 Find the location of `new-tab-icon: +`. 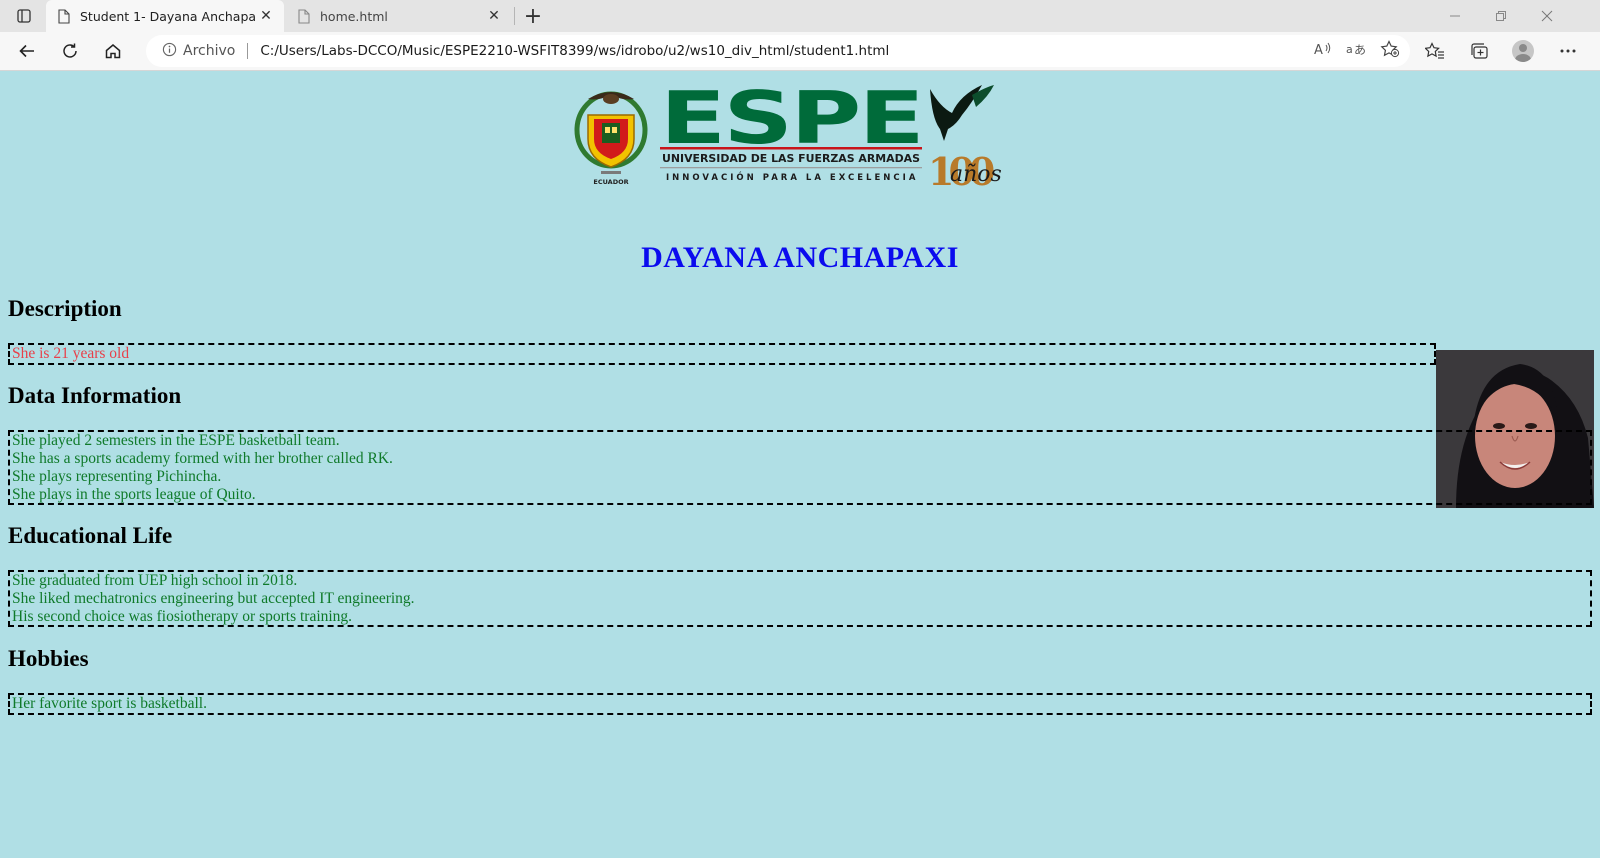

new-tab-icon: + is located at coordinates (533, 16).